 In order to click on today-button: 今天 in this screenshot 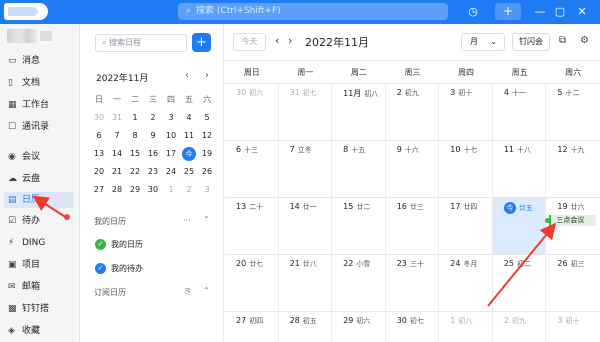, I will do `click(249, 42)`.